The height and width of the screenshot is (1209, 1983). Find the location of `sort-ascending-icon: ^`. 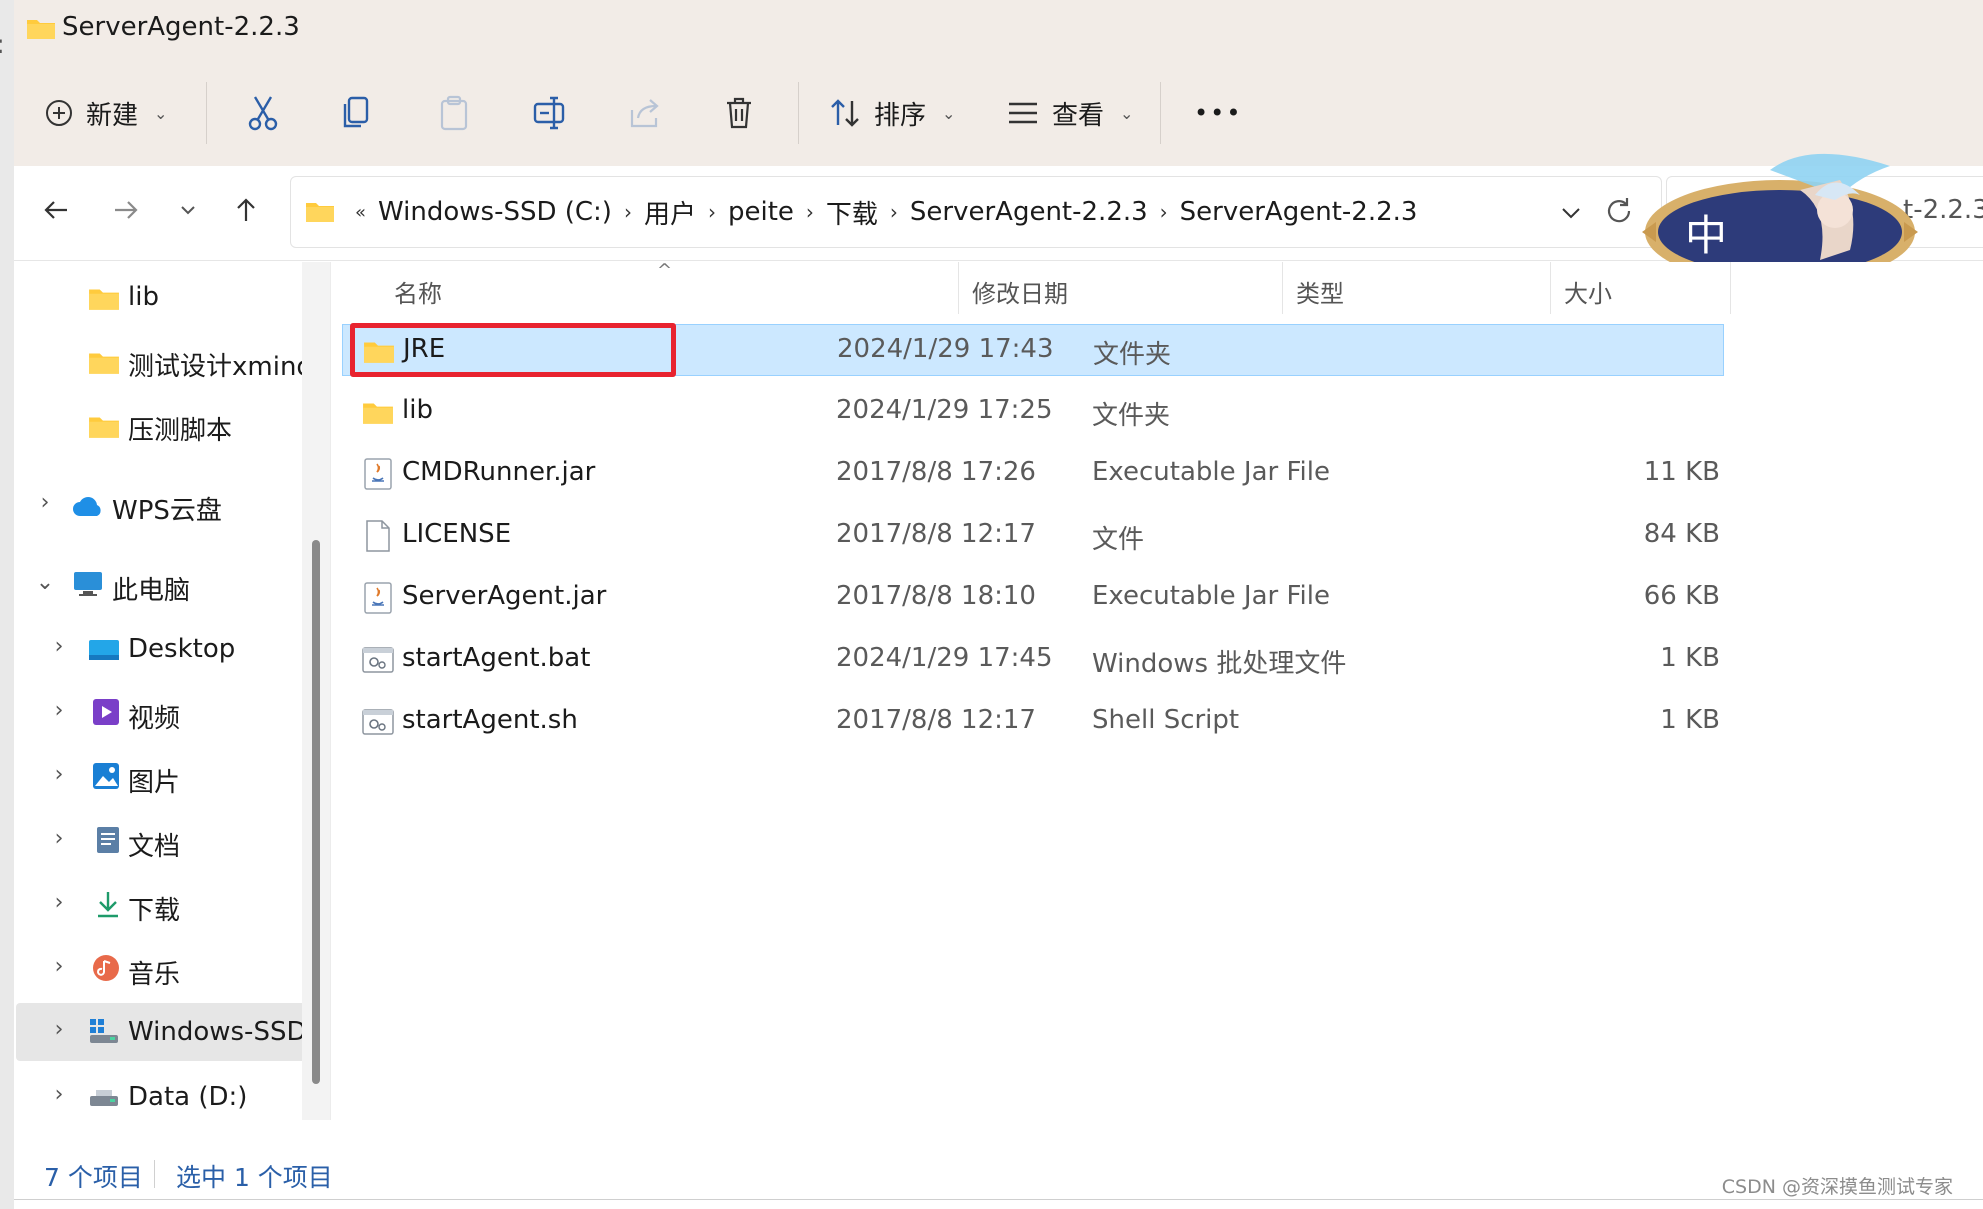

sort-ascending-icon: ^ is located at coordinates (665, 270).